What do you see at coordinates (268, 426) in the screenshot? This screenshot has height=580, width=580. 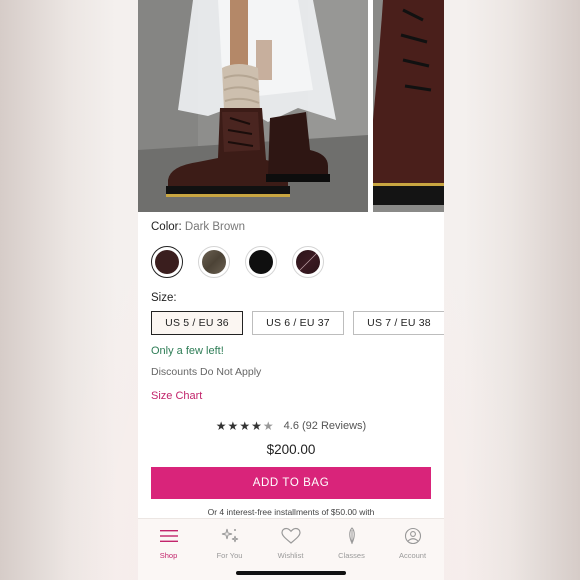 I see `half-star-icon: ★` at bounding box center [268, 426].